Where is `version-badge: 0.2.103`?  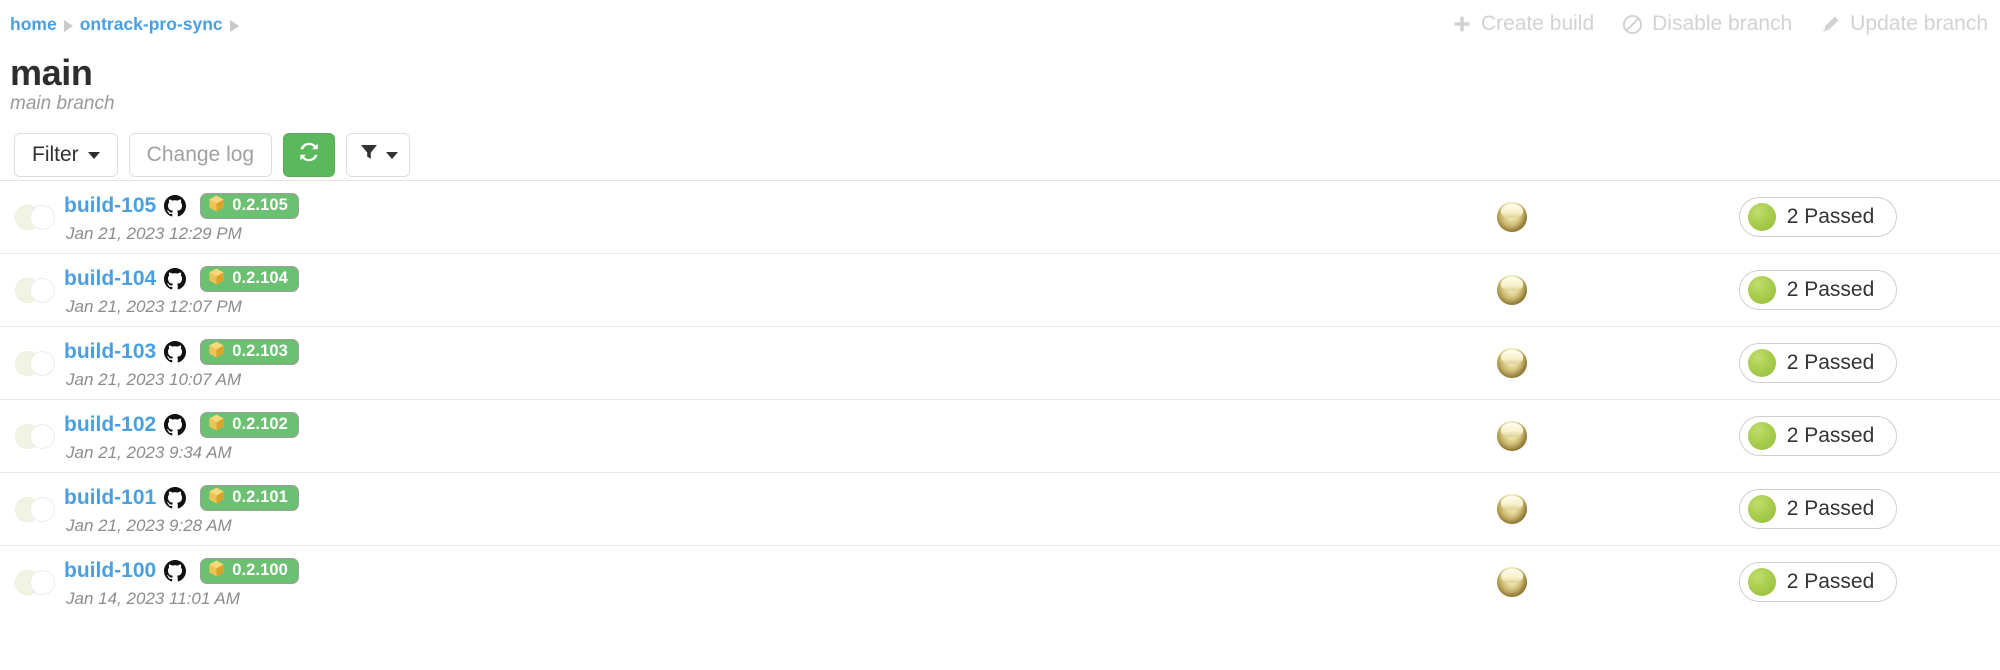
version-badge: 0.2.103 is located at coordinates (249, 351).